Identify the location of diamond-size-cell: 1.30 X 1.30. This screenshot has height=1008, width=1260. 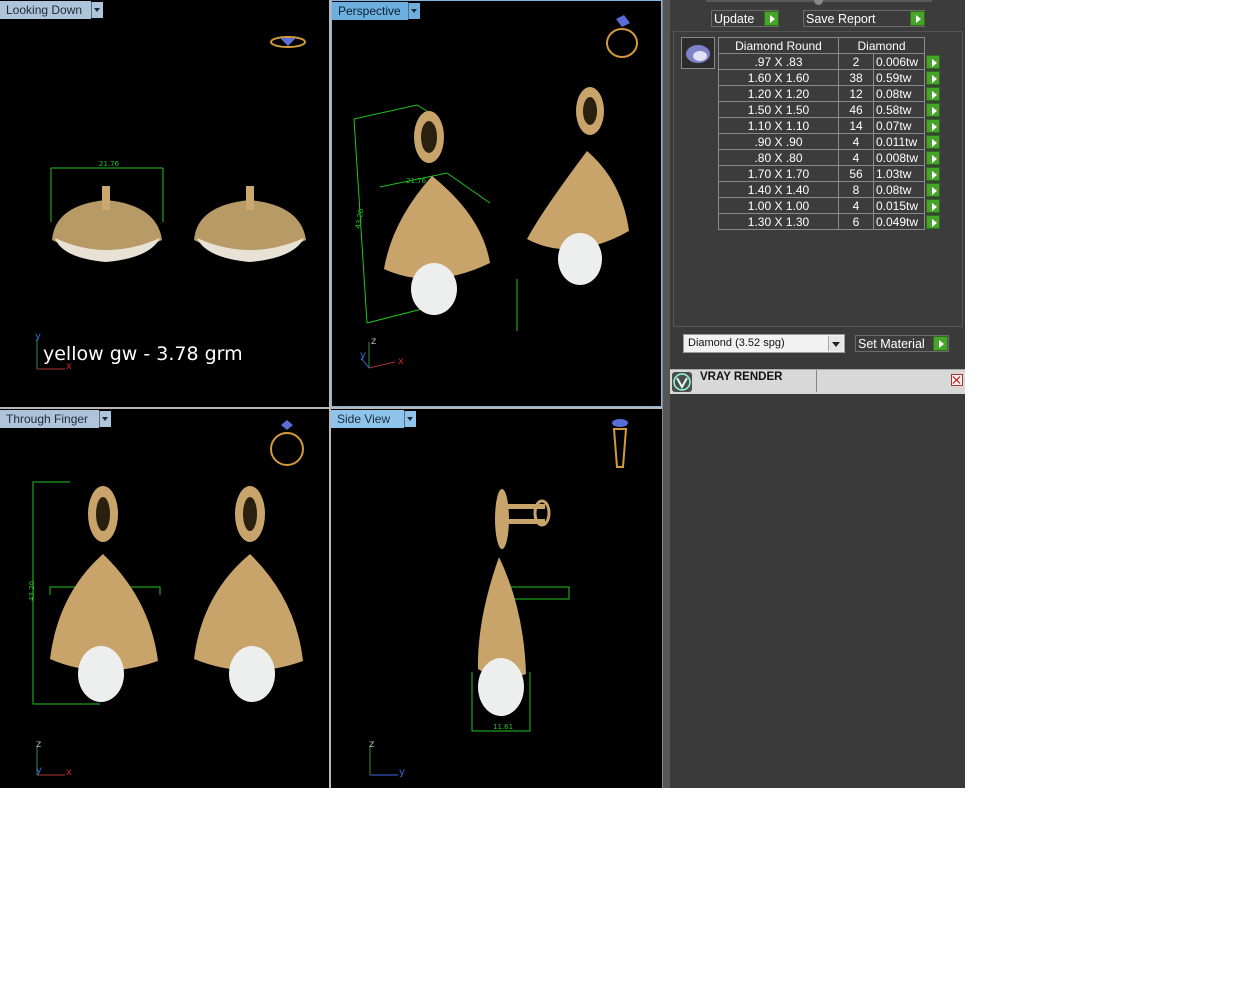
(778, 221).